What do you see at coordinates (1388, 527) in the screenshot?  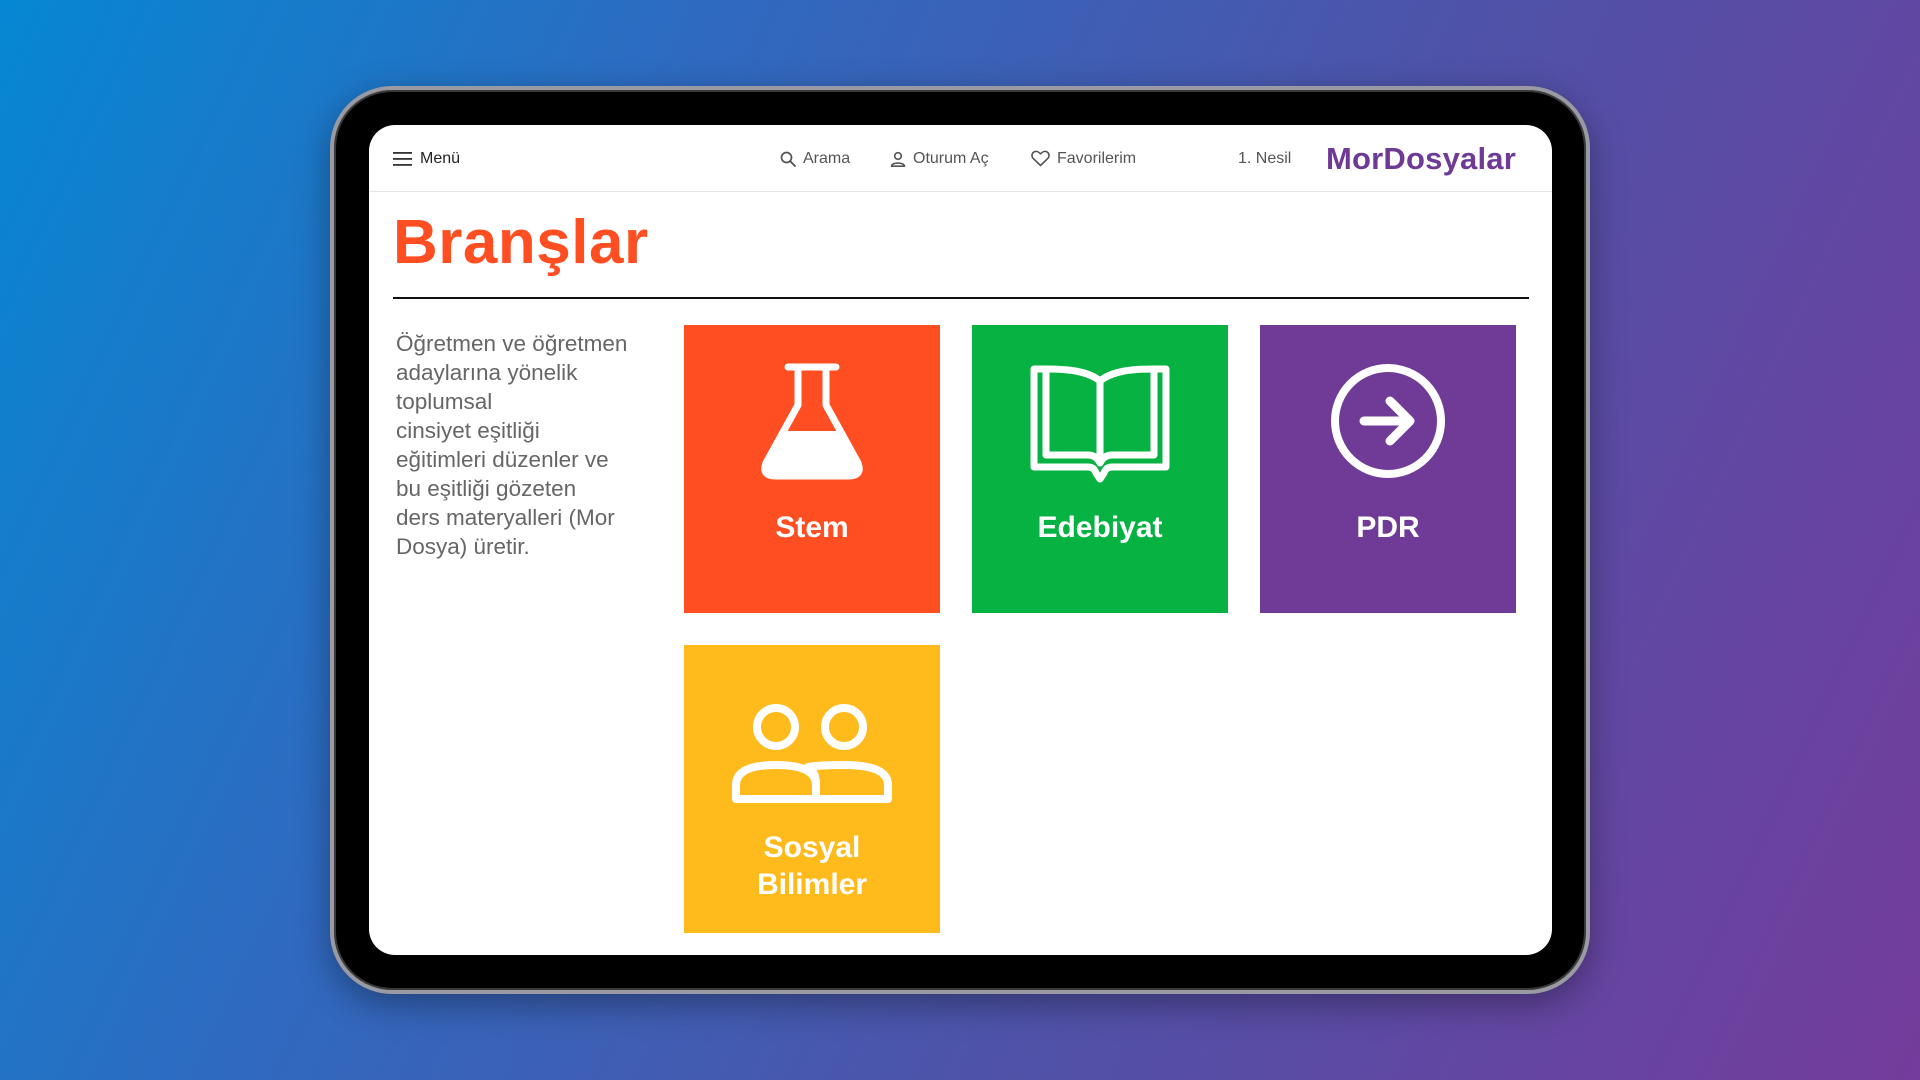 I see `tile-pdr-label: PDR` at bounding box center [1388, 527].